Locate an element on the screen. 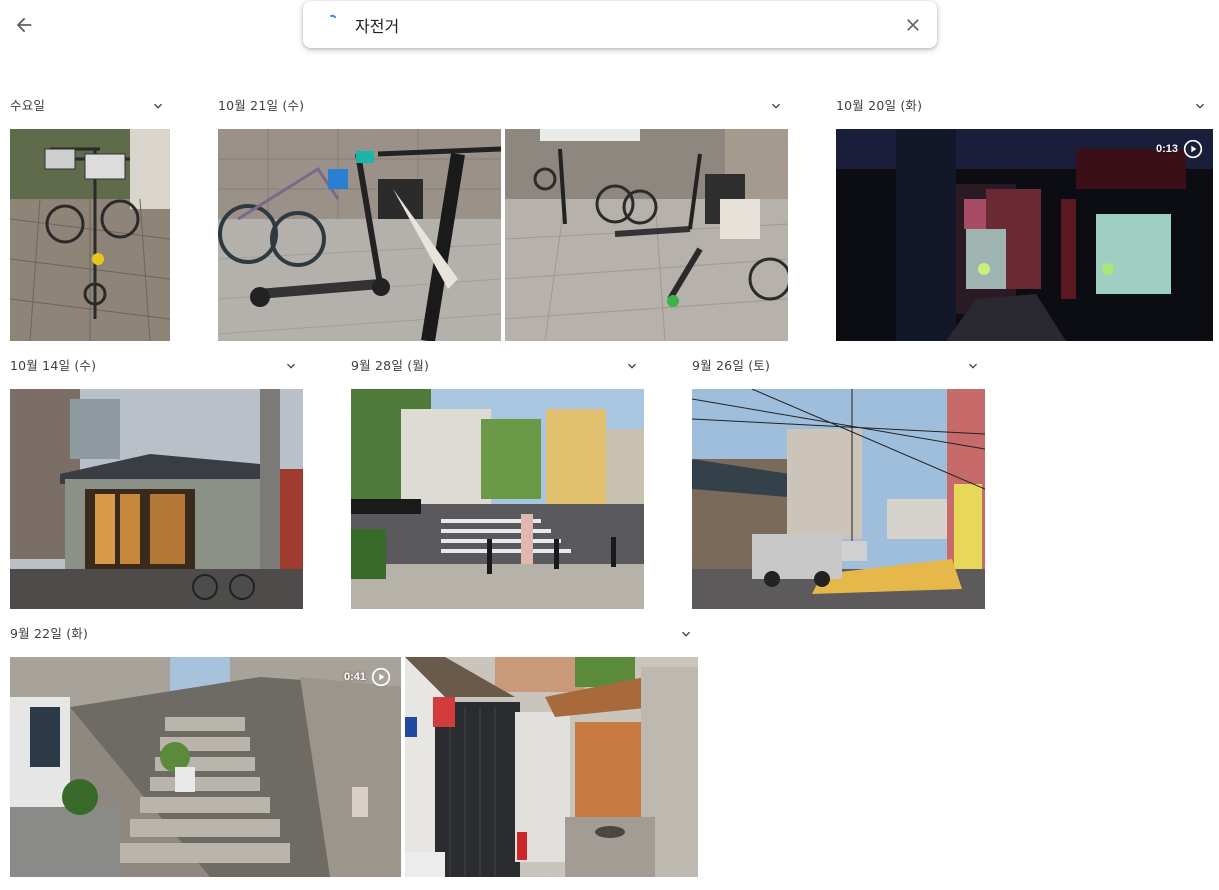  clear-search-button is located at coordinates (913, 25).